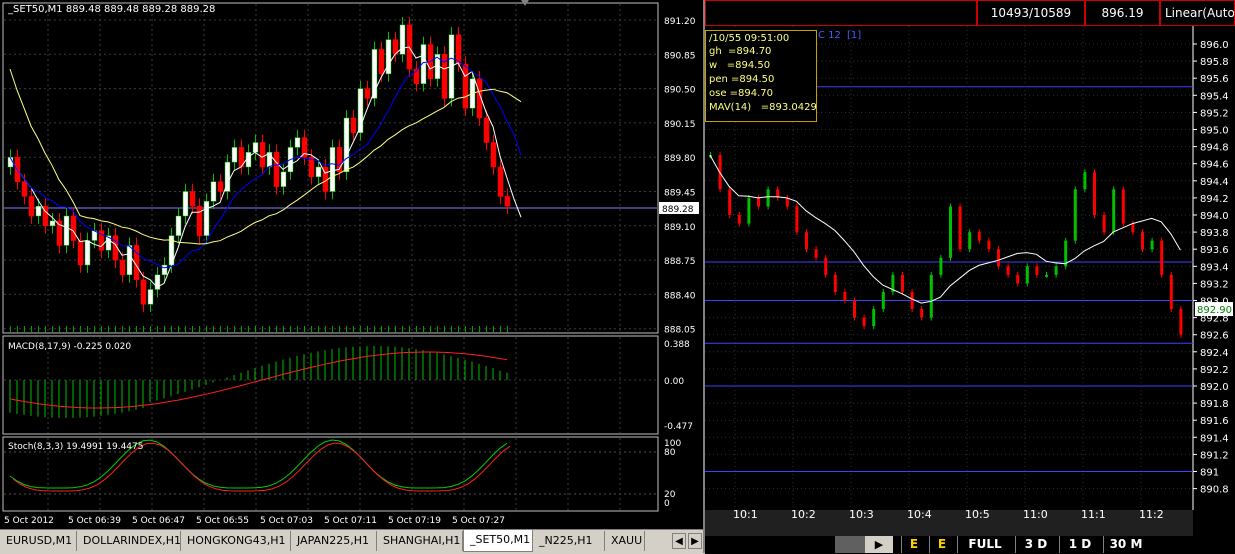 This screenshot has height=554, width=1235. I want to click on timeframe-button: FULL, so click(984, 544).